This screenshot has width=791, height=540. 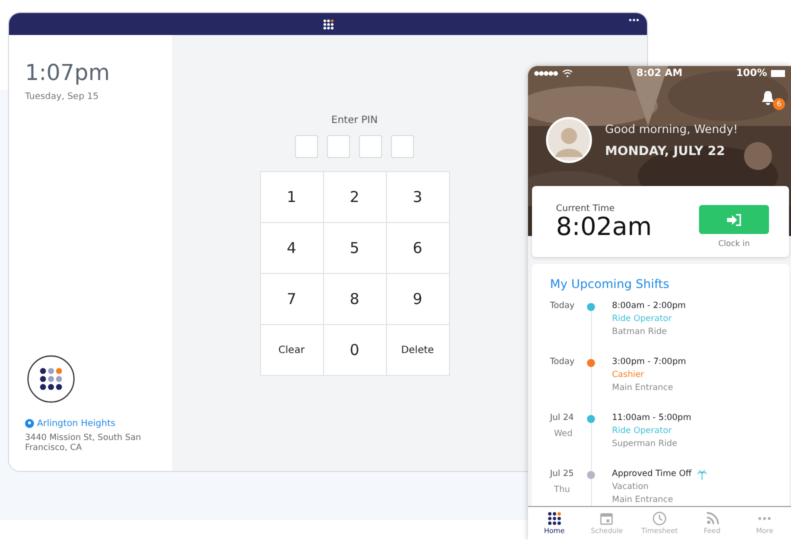 I want to click on keypad-key: 4, so click(x=291, y=248).